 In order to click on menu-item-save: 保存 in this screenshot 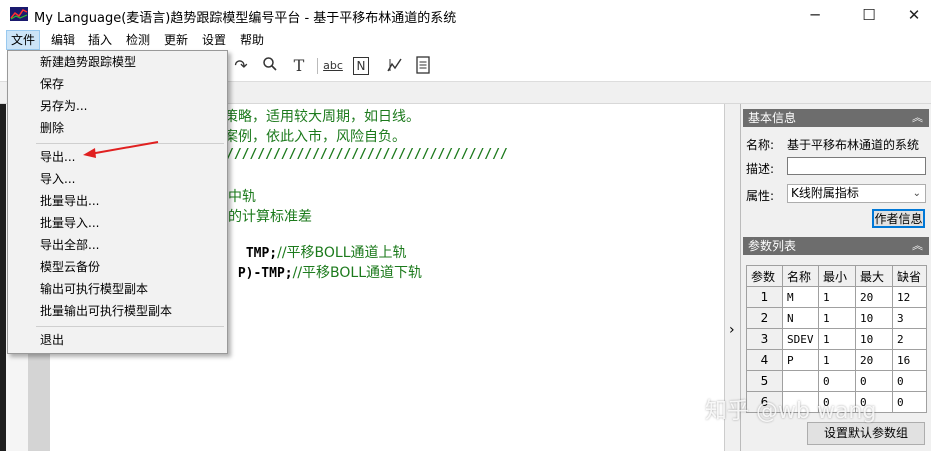, I will do `click(117, 84)`.